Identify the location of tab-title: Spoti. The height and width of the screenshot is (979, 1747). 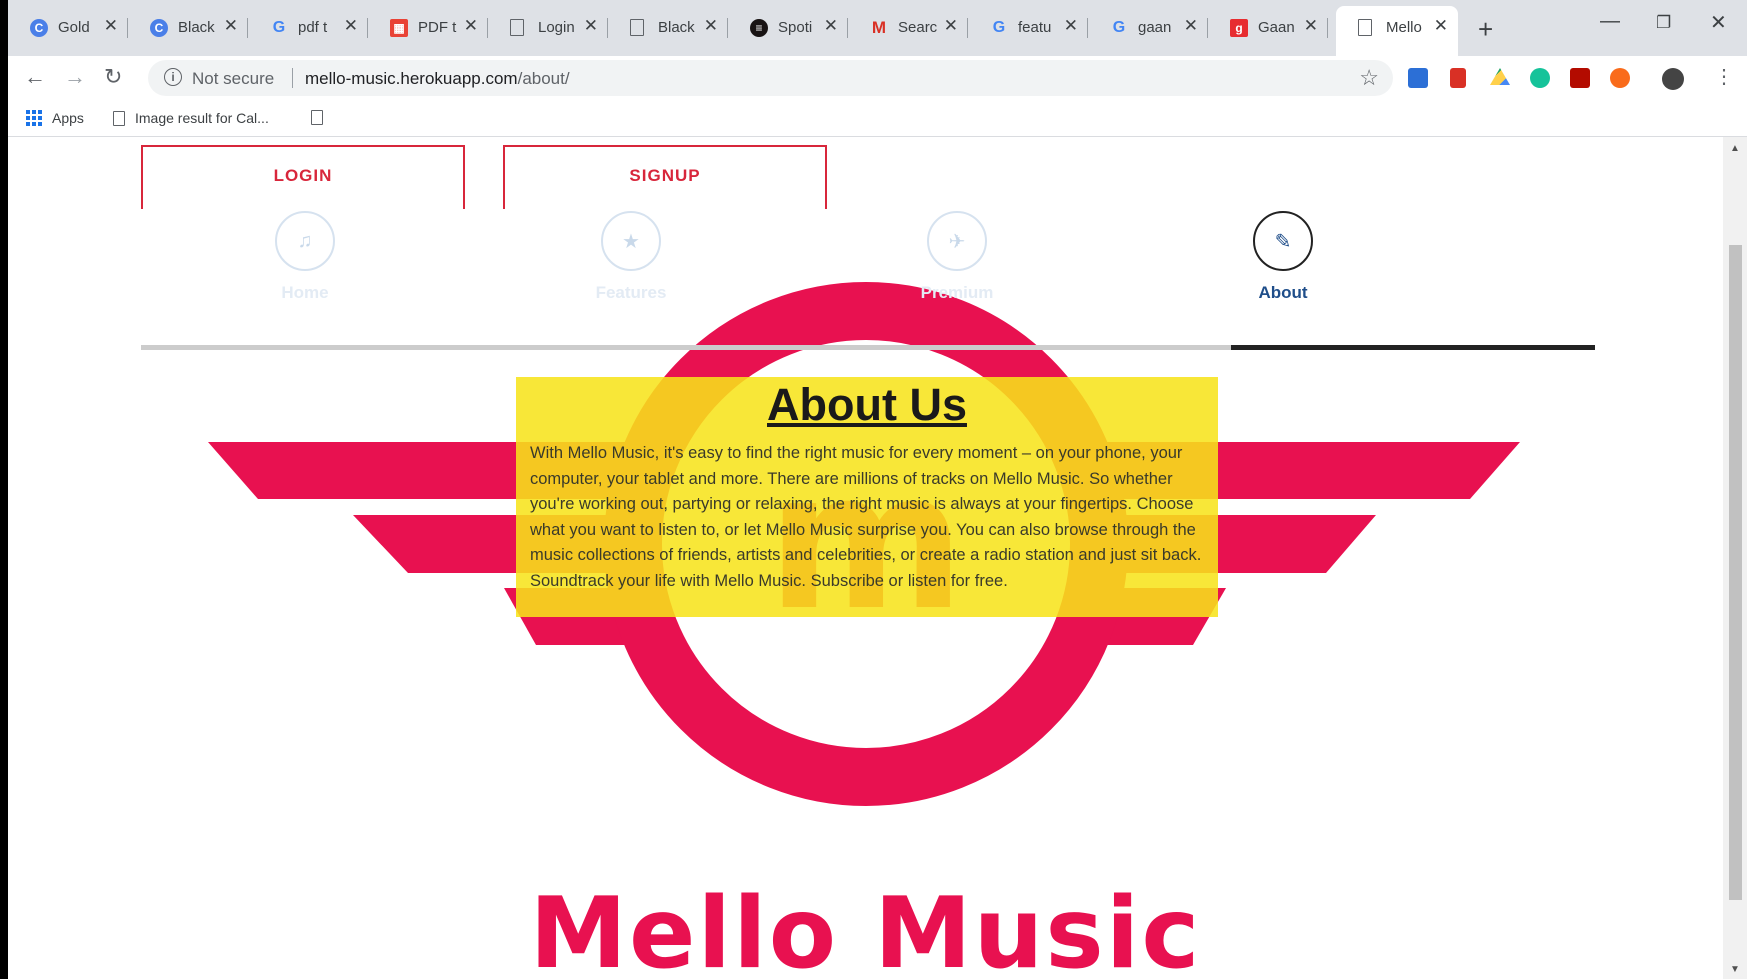
(795, 27).